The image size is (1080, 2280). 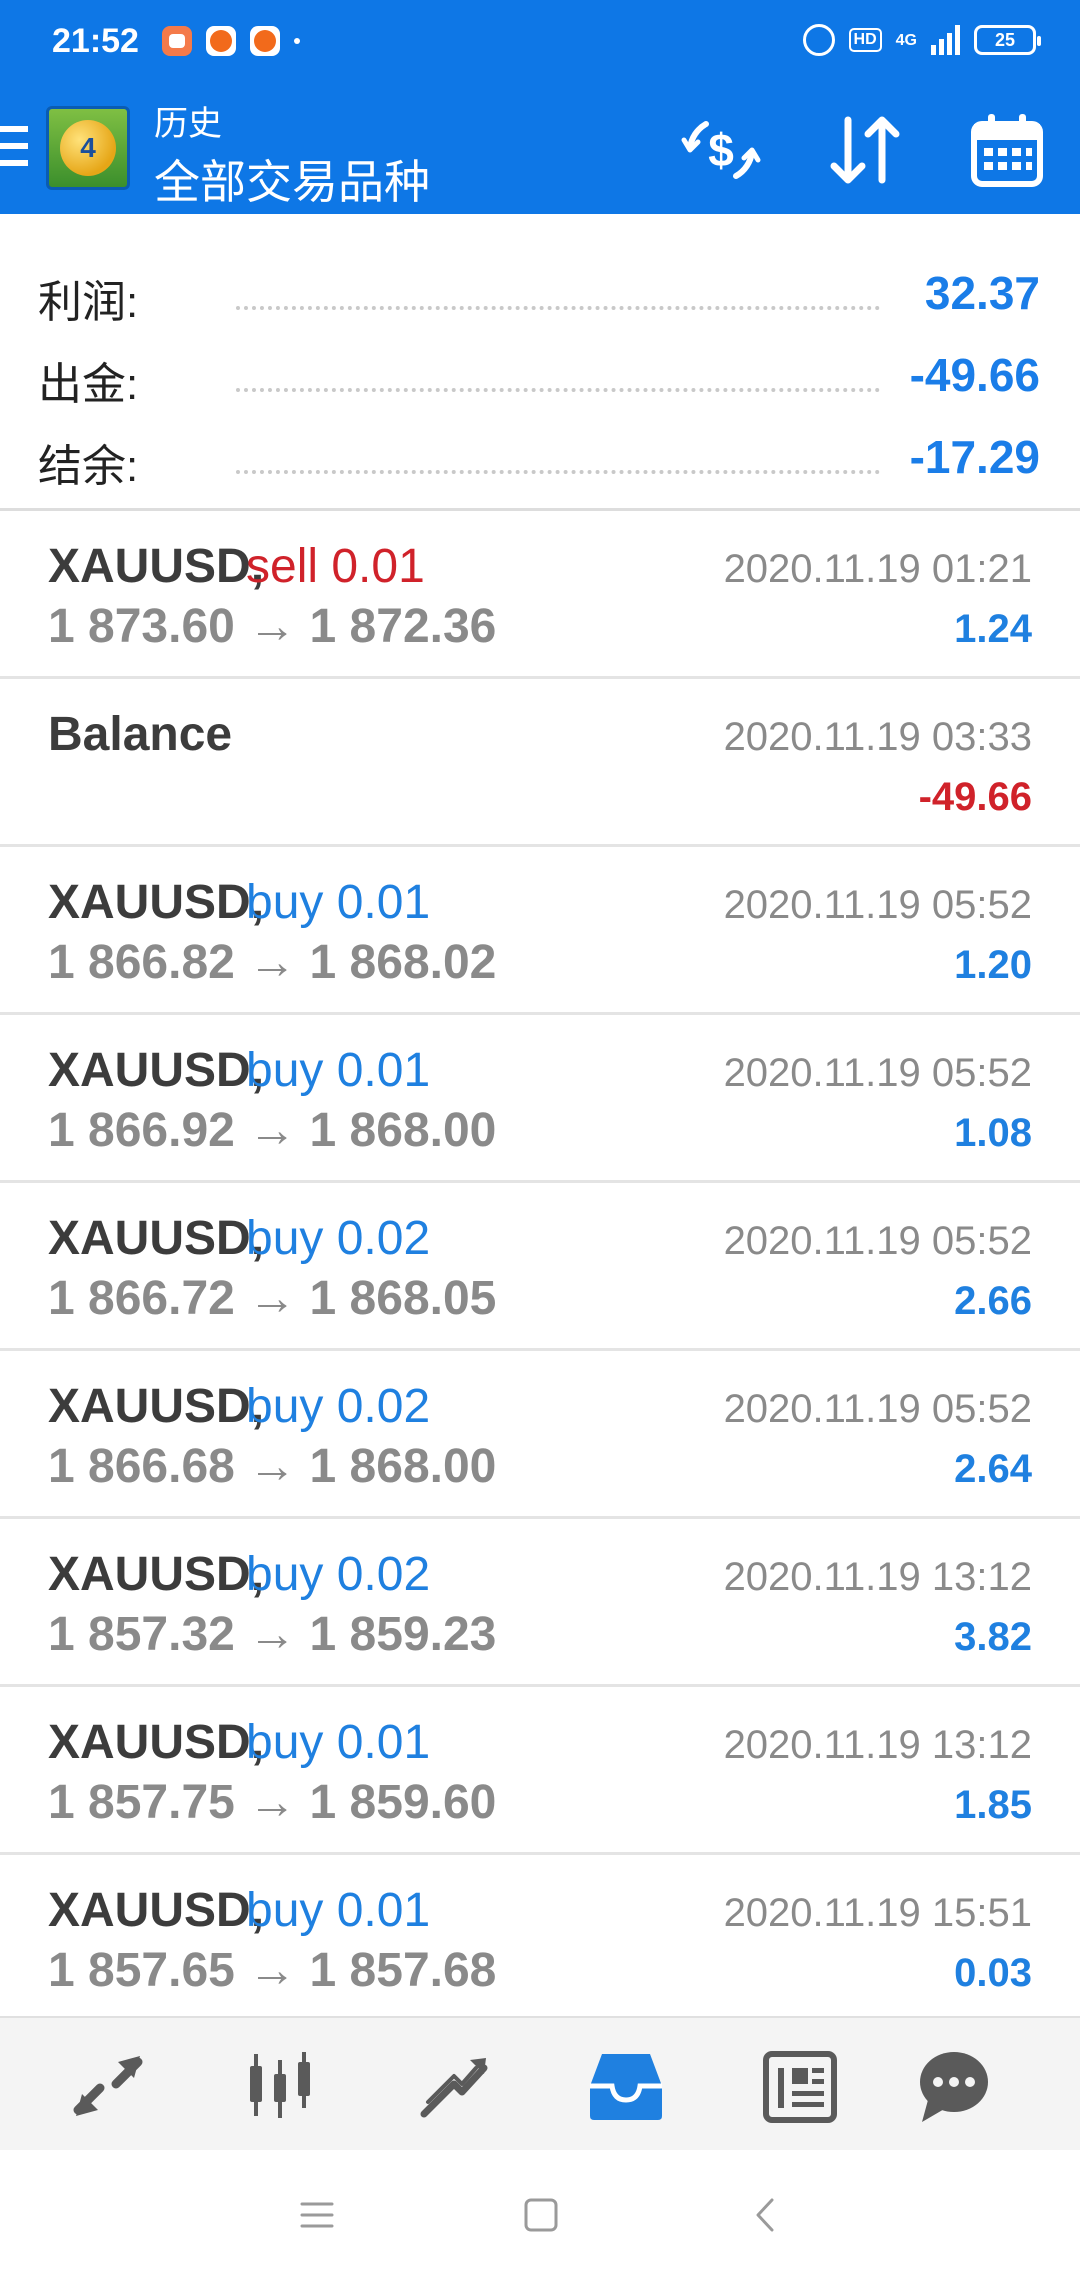 What do you see at coordinates (454, 2086) in the screenshot?
I see `trade-icon` at bounding box center [454, 2086].